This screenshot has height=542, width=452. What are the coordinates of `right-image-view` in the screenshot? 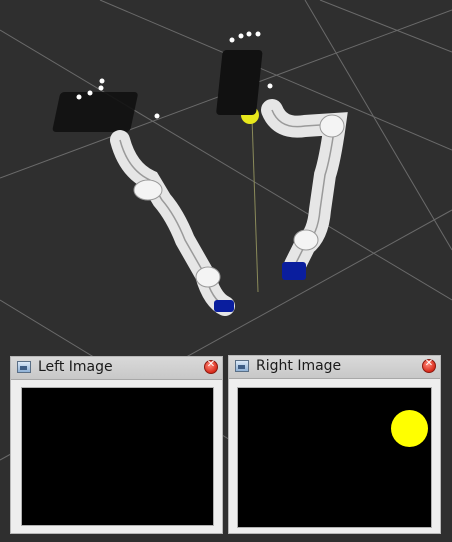 It's located at (334, 457).